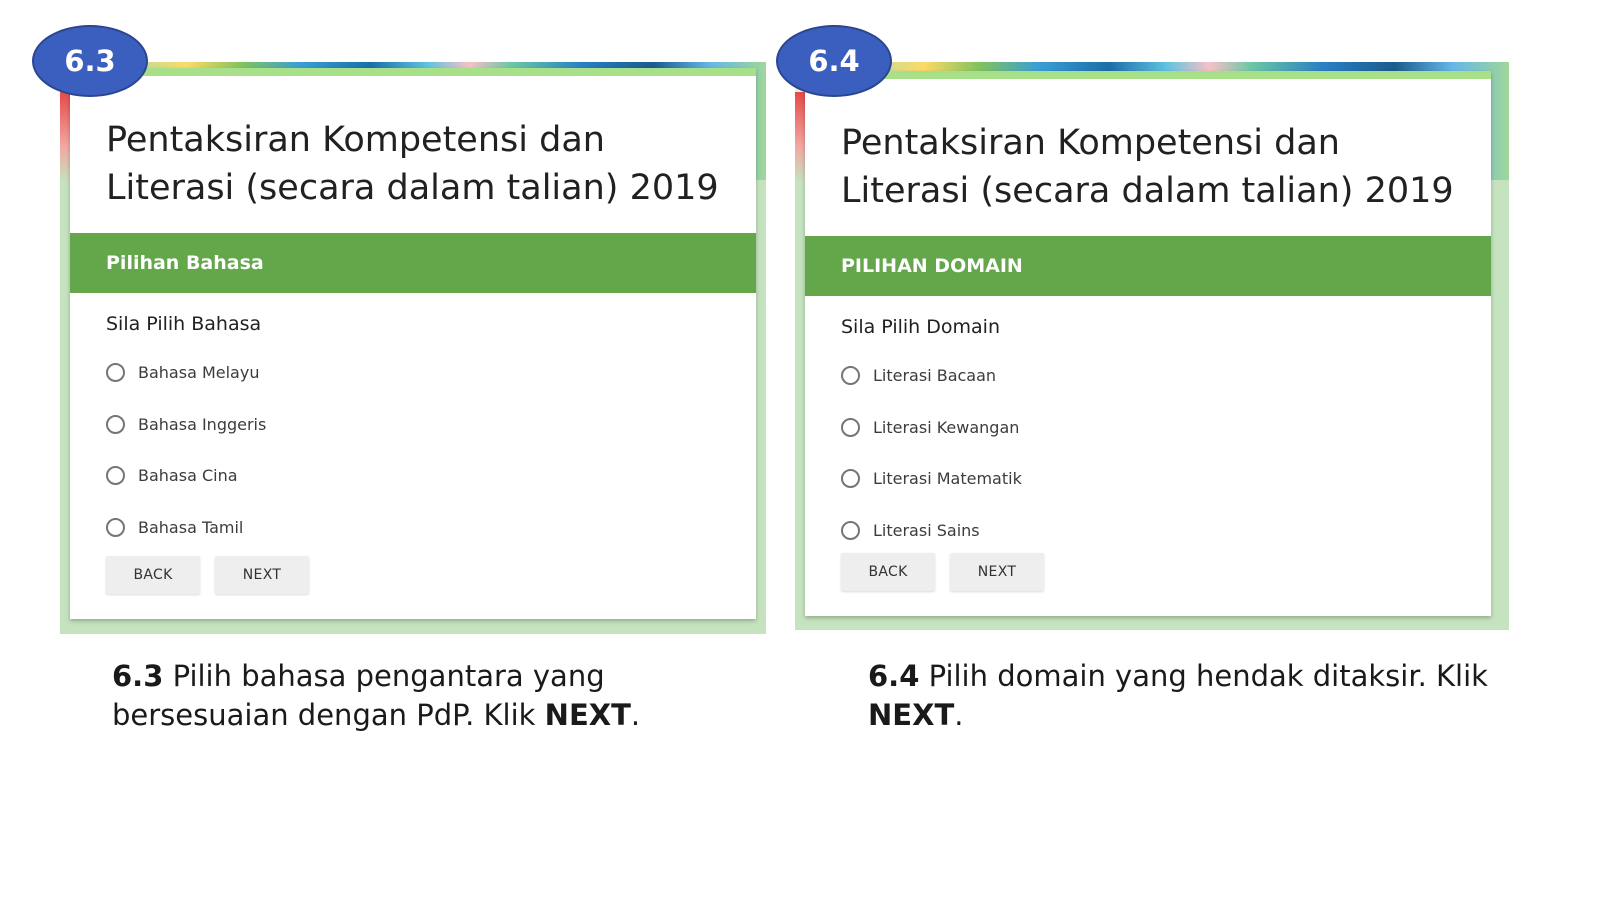 This screenshot has width=1600, height=900. Describe the element at coordinates (894, 676) in the screenshot. I see `caption-step-number: 6.4` at that location.